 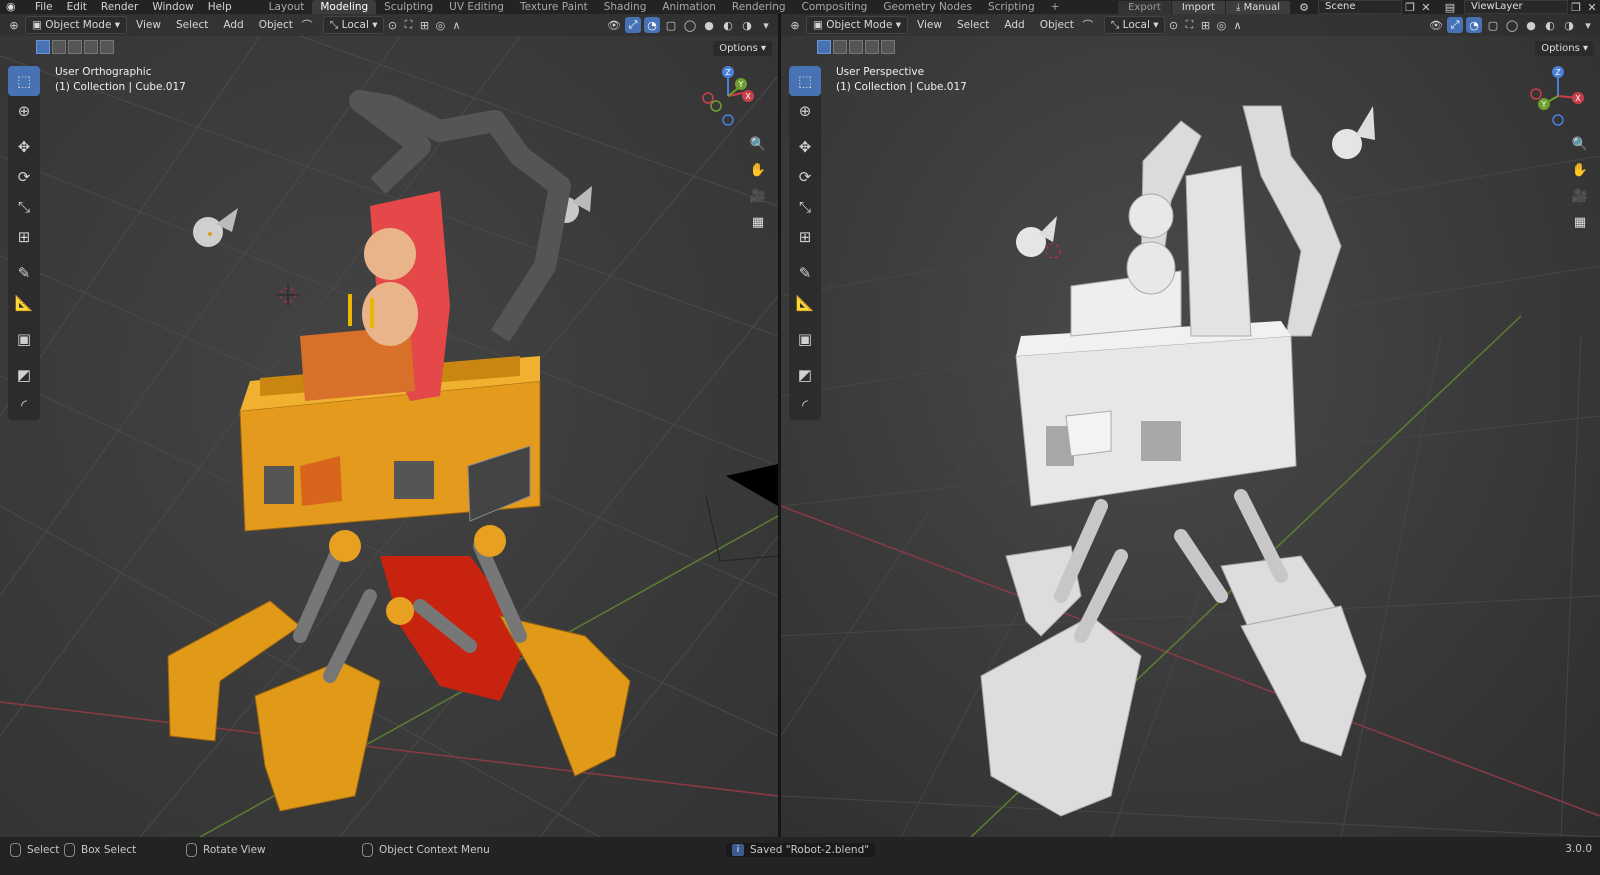 What do you see at coordinates (476, 7) in the screenshot?
I see `tab-uv-editing: UV Editing` at bounding box center [476, 7].